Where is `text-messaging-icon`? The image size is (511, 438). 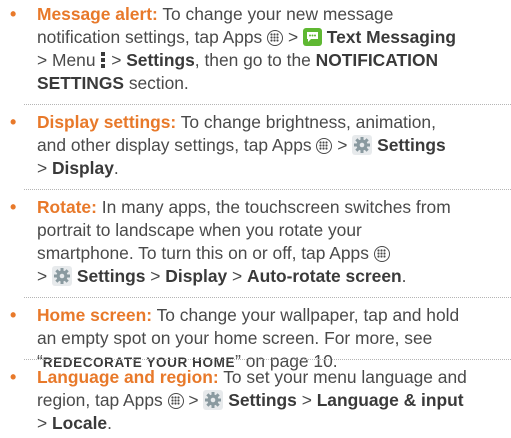
text-messaging-icon is located at coordinates (312, 37).